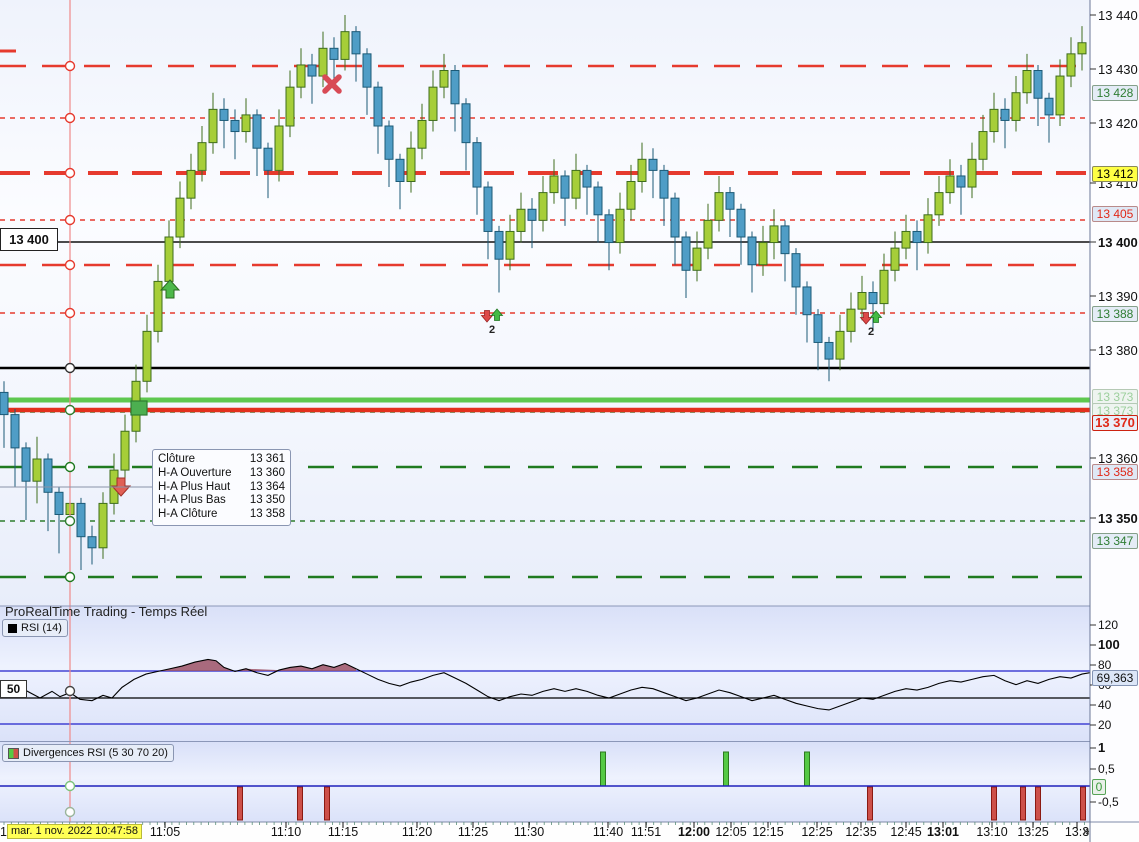 Image resolution: width=1139 pixels, height=842 pixels. Describe the element at coordinates (3, 832) in the screenshot. I see `time-axis-prefix: 1` at that location.